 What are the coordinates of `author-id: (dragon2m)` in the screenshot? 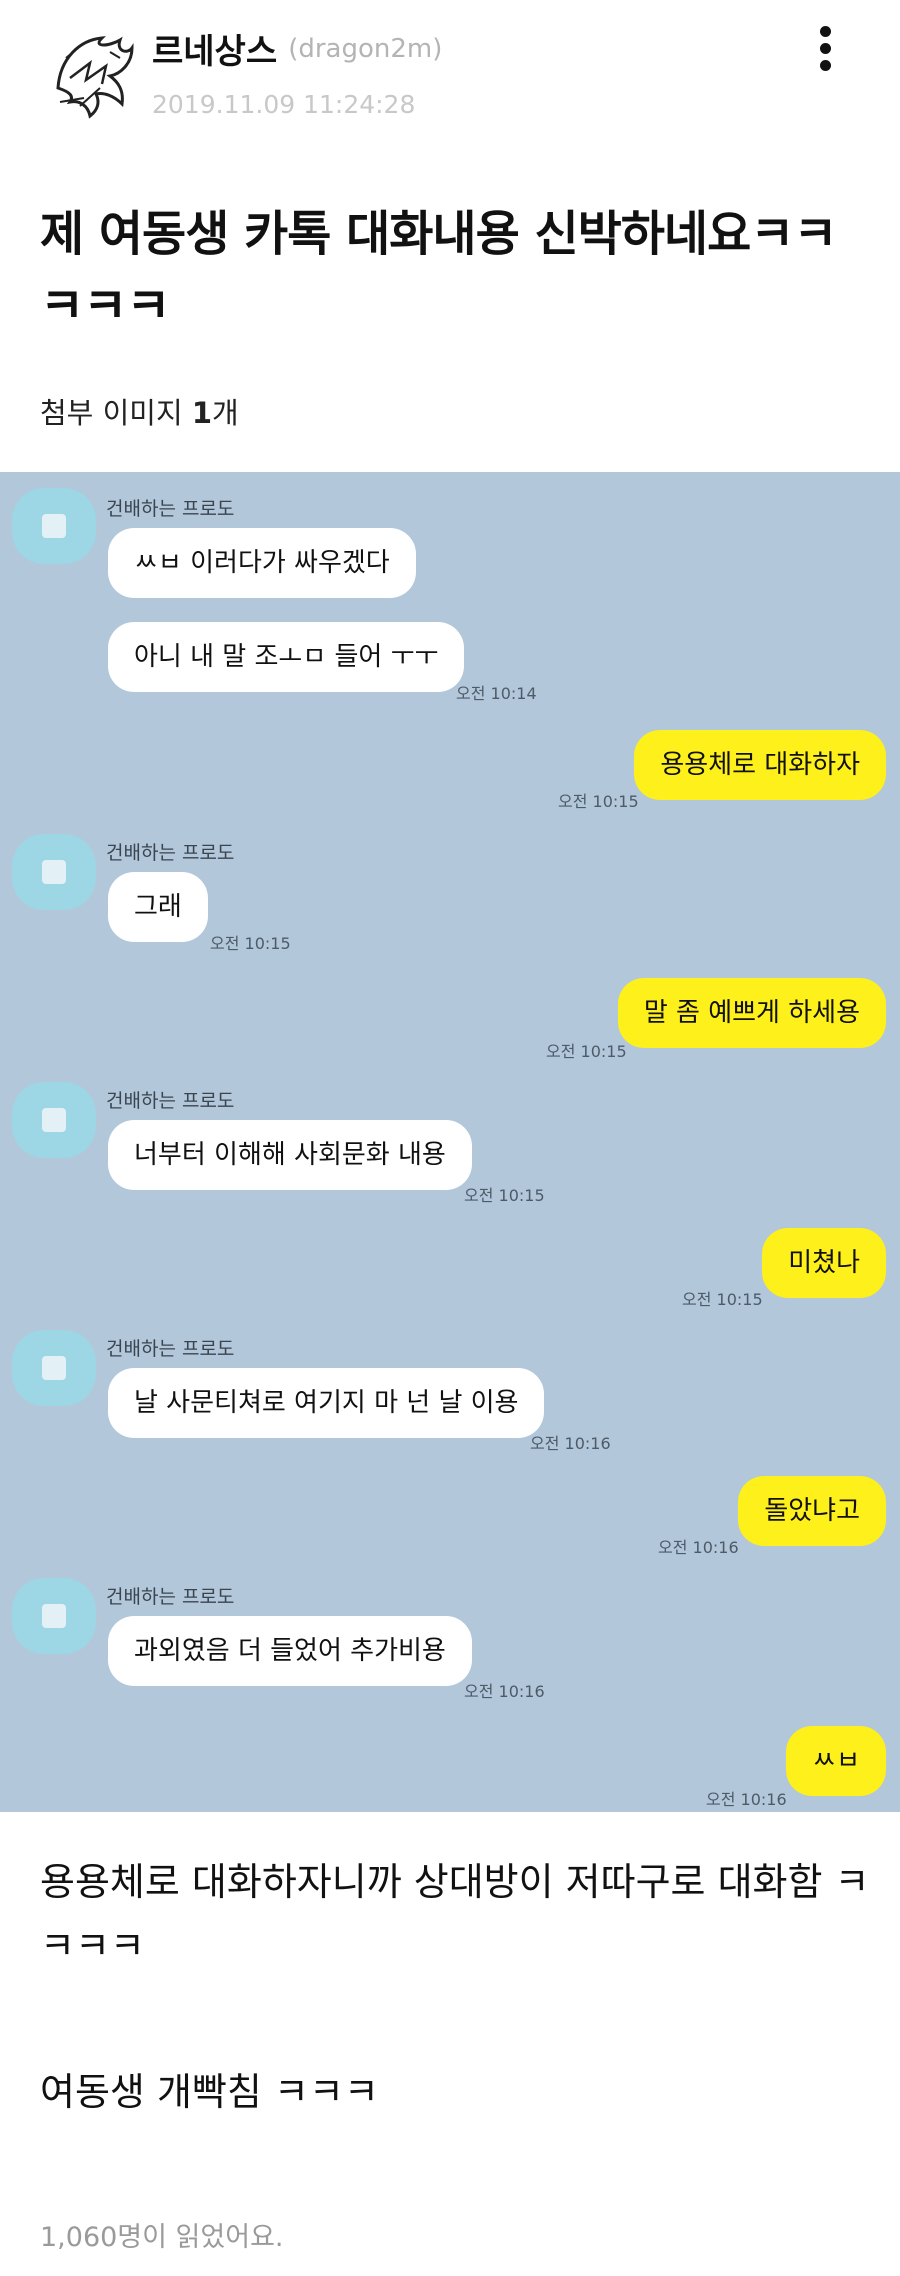 It's located at (365, 48).